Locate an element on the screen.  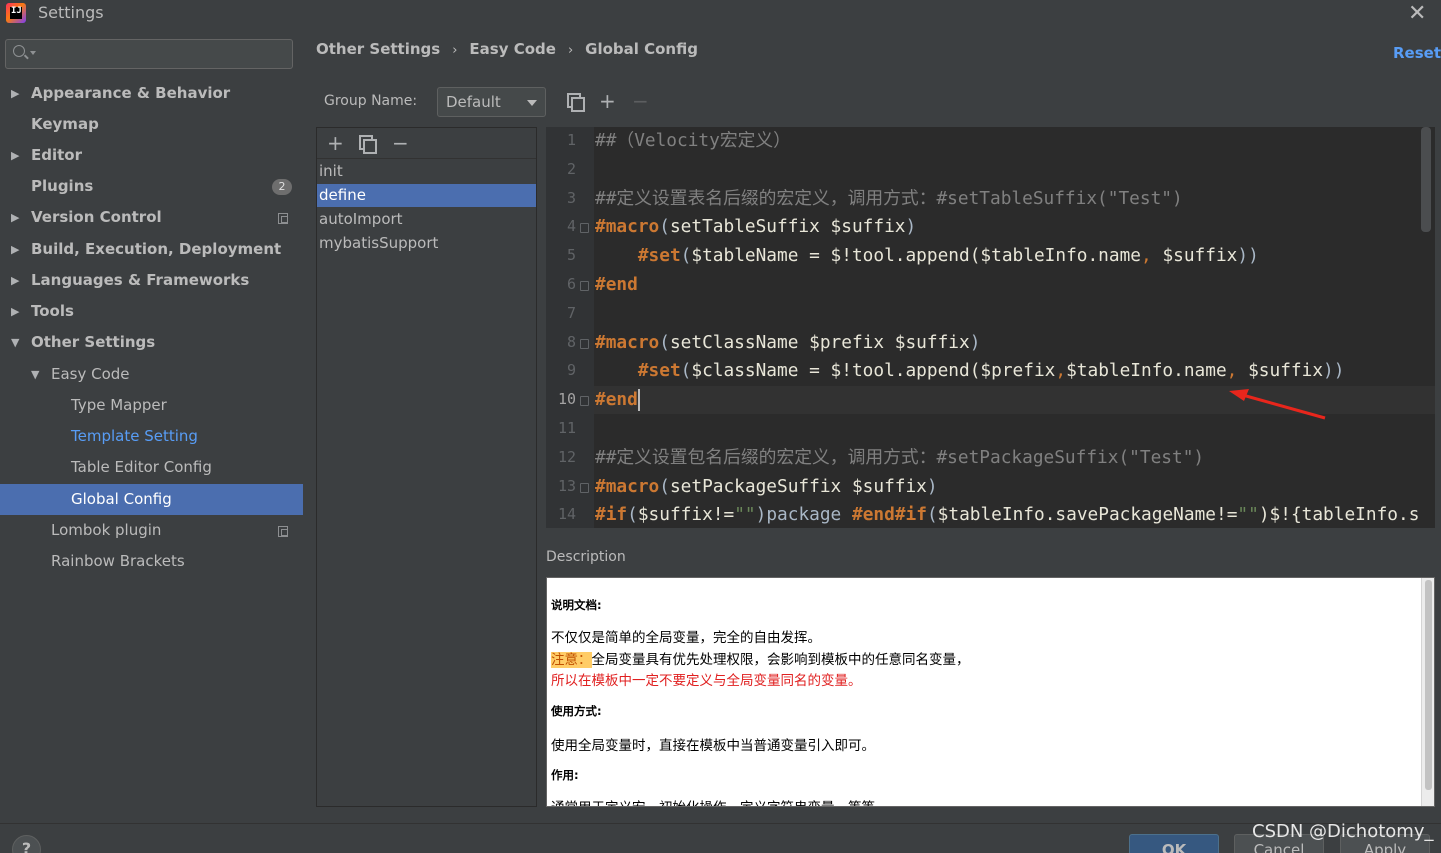
line-number: 2 is located at coordinates (571, 168).